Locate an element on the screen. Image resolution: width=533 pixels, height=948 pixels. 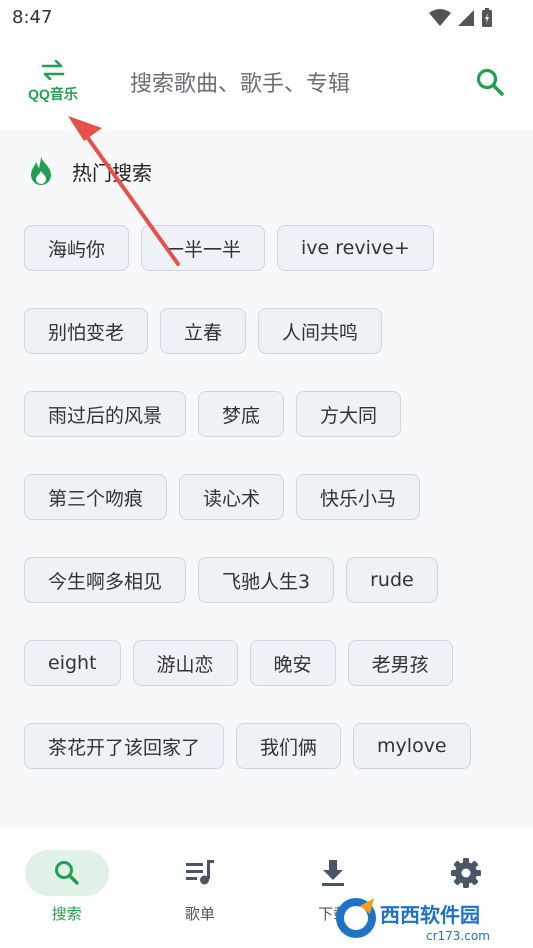
status-time: 8:47 is located at coordinates (32, 17).